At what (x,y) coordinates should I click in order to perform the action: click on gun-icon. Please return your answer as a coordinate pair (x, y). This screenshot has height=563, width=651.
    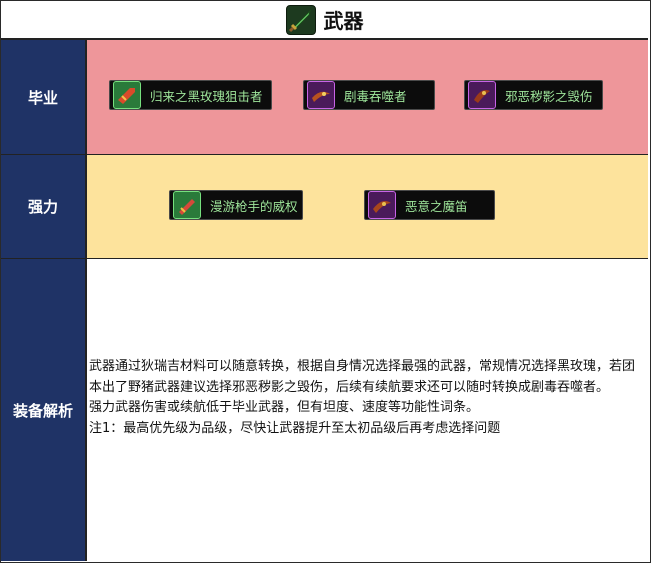
    Looking at the image, I should click on (187, 205).